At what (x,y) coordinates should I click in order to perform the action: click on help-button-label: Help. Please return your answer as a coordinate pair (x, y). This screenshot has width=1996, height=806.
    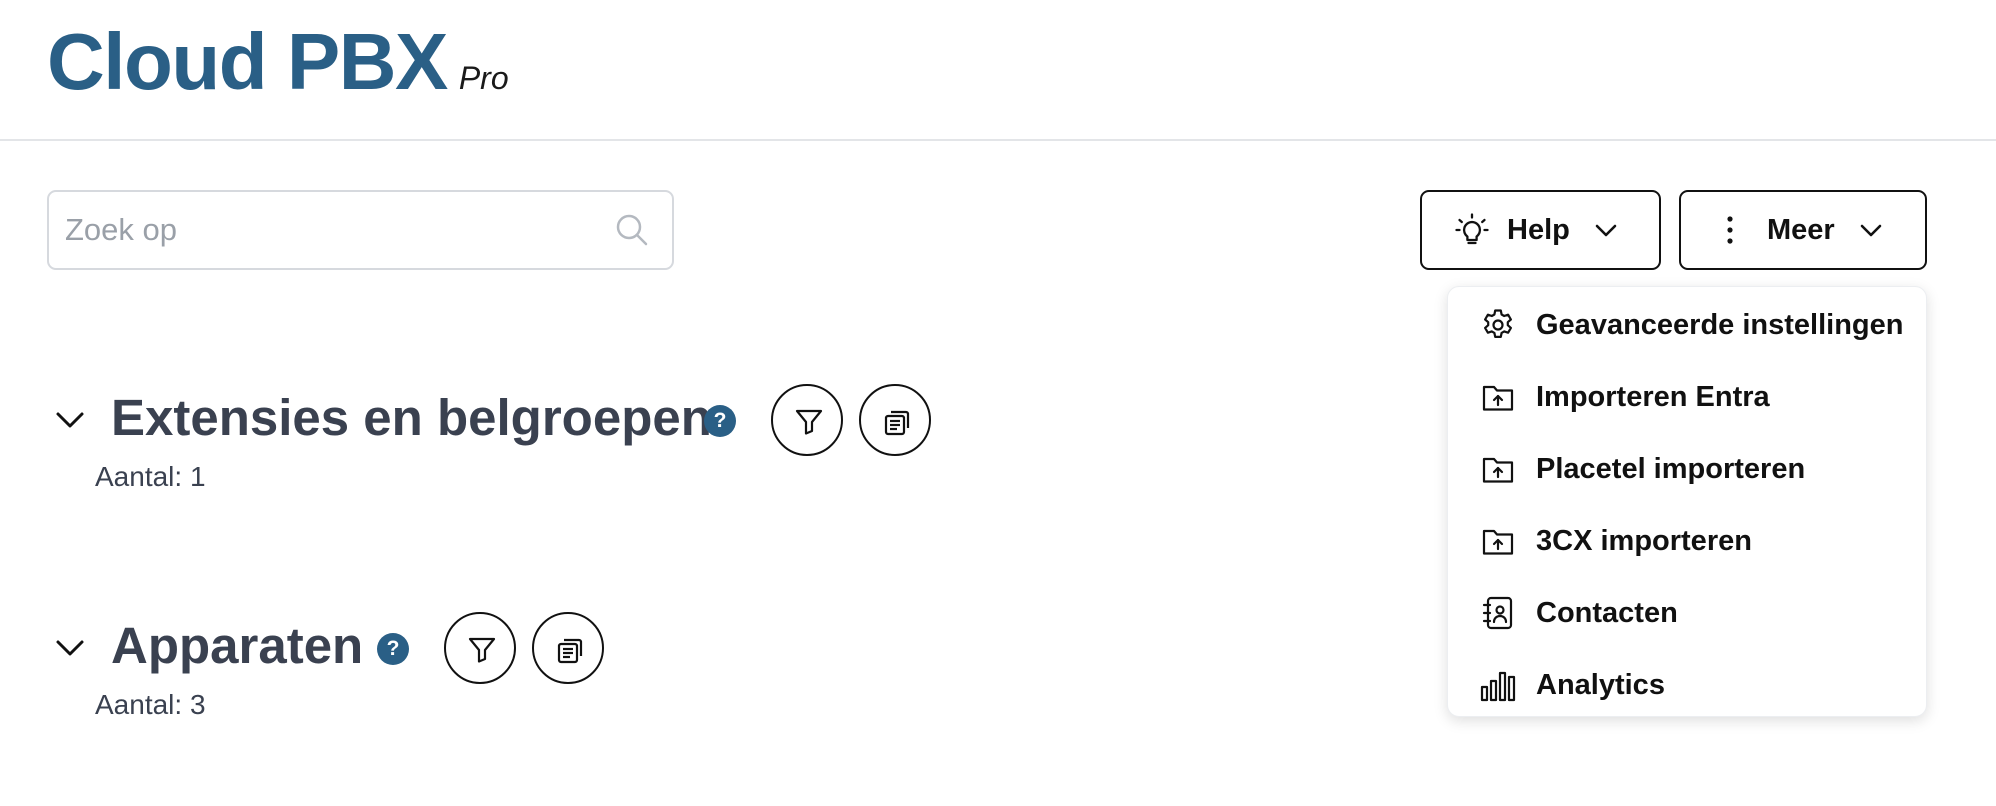
    Looking at the image, I should click on (1538, 229).